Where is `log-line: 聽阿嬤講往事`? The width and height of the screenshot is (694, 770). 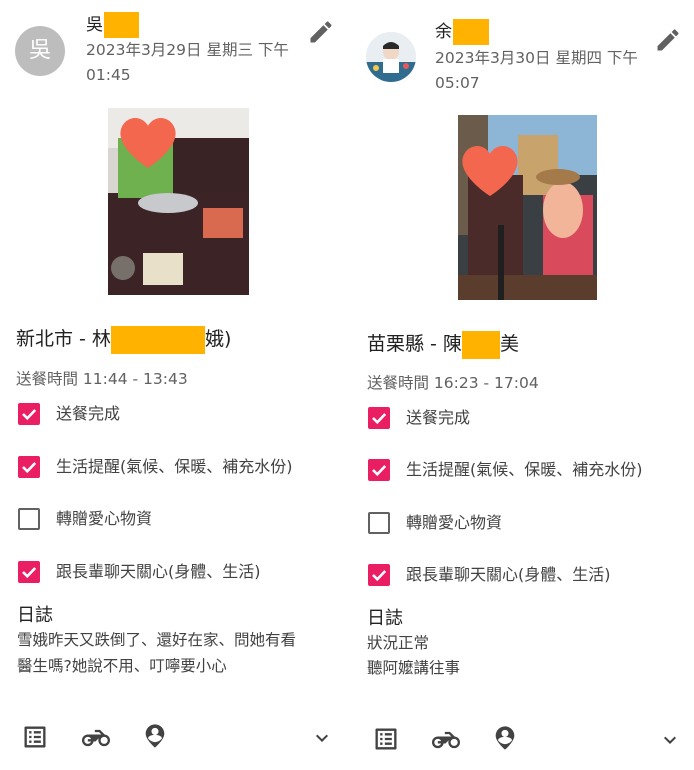
log-line: 聽阿嬤講往事 is located at coordinates (414, 668).